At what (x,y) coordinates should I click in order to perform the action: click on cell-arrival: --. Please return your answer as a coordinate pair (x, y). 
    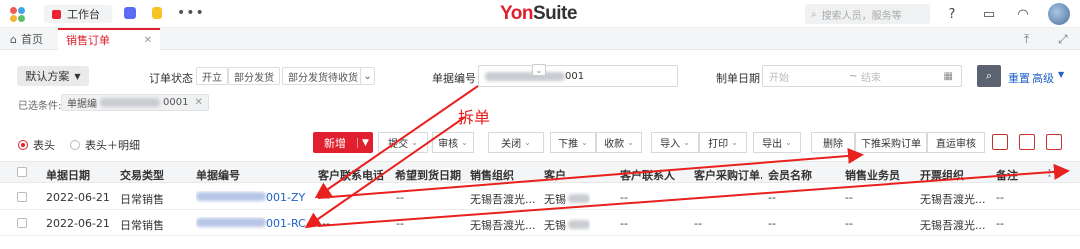
    Looking at the image, I should click on (400, 223).